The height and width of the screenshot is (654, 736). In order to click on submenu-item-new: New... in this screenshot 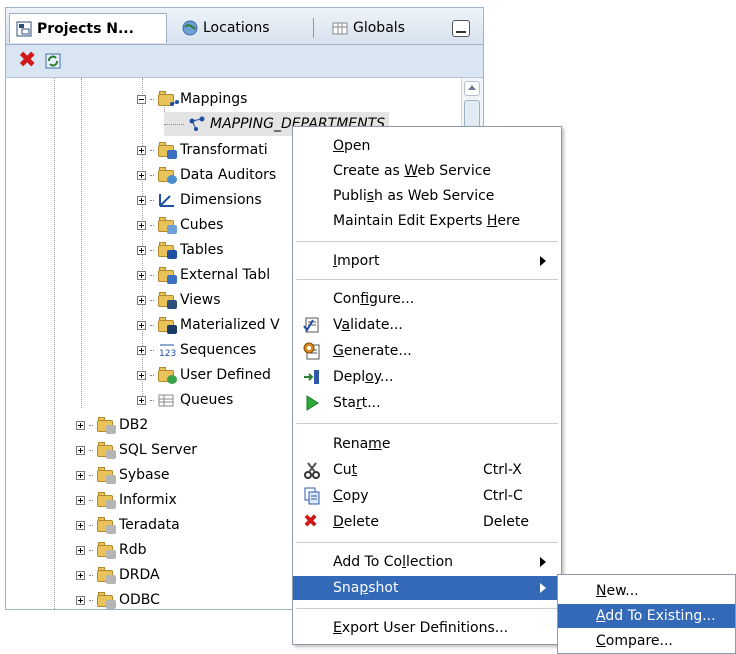, I will do `click(646, 591)`.